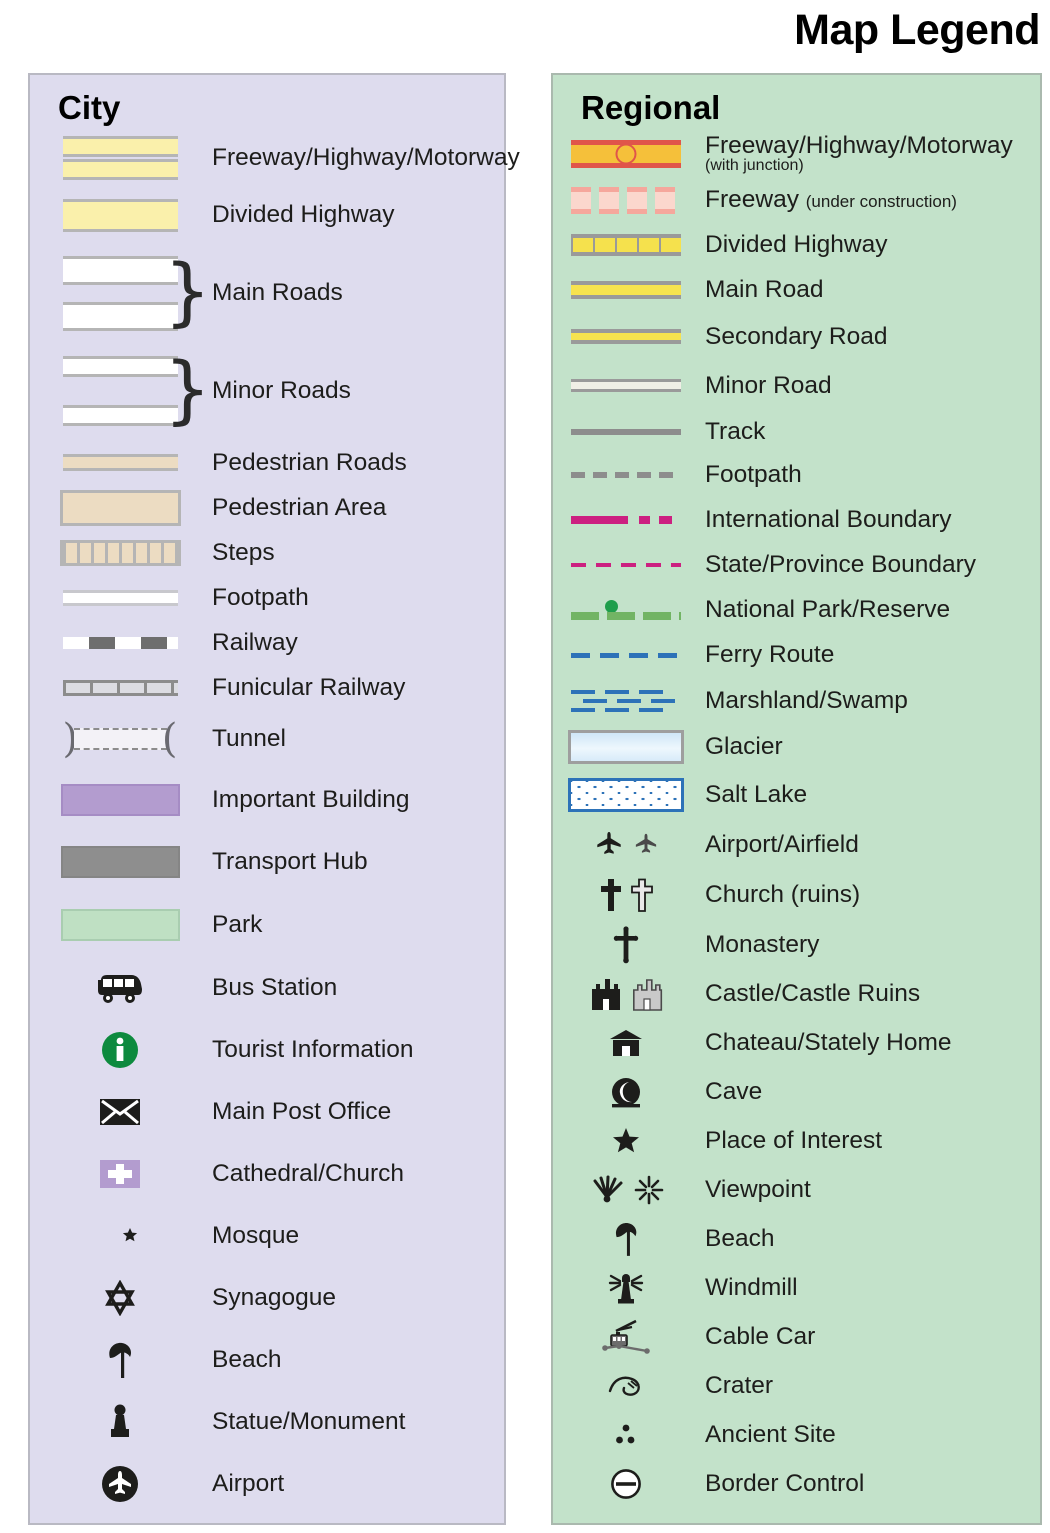 The width and height of the screenshot is (1050, 1533). What do you see at coordinates (626, 519) in the screenshot?
I see `international-boundary-line-symbol` at bounding box center [626, 519].